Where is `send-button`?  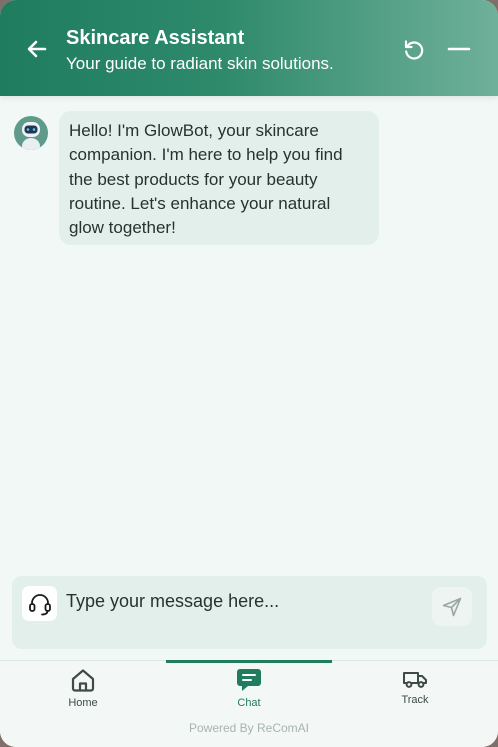
send-button is located at coordinates (452, 606).